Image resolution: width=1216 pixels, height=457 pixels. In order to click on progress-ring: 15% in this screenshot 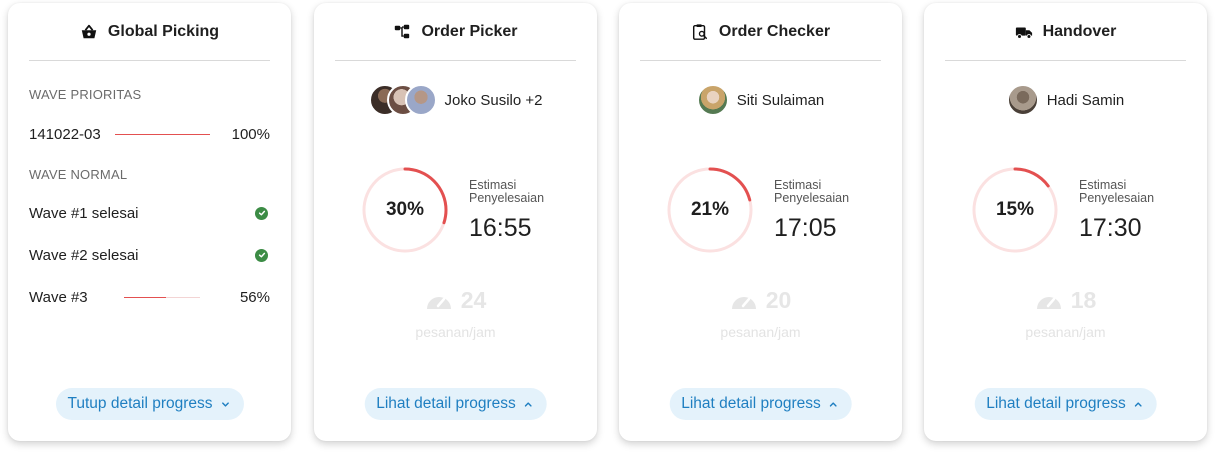, I will do `click(1015, 210)`.